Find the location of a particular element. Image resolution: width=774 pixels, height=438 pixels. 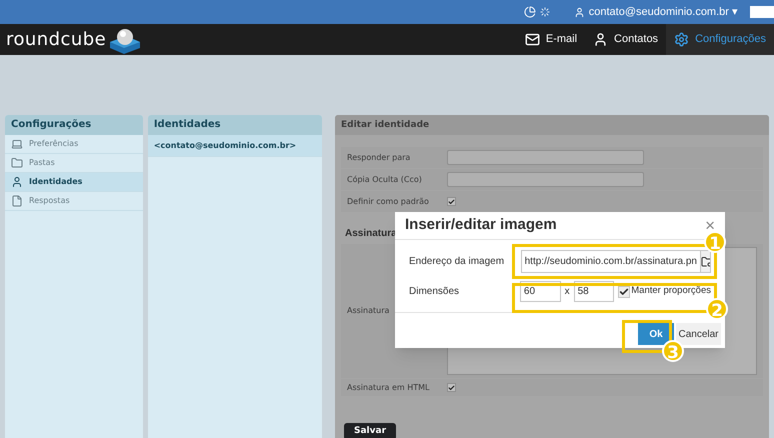

close-button: × is located at coordinates (710, 225).